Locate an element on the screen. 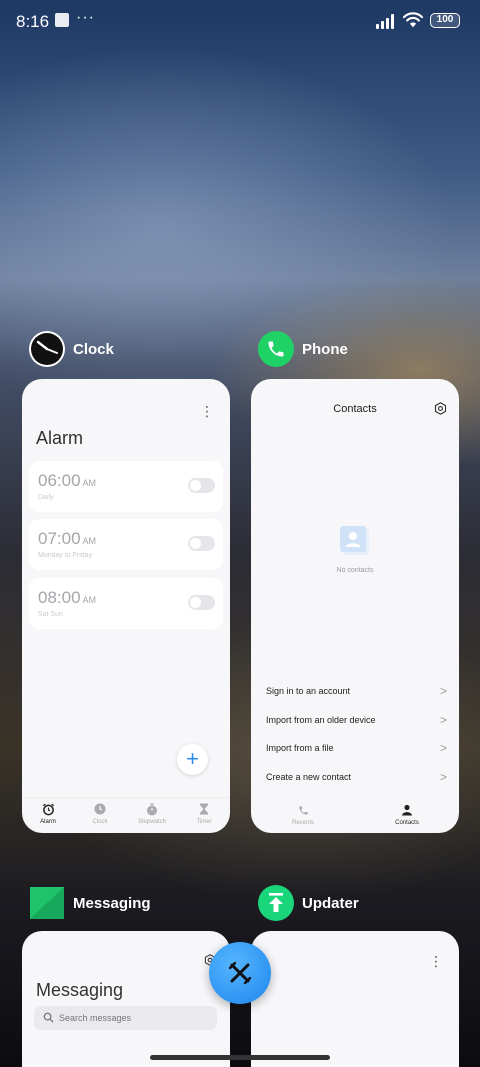 The image size is (480, 1067). tab-stopwatch: Stopwatch is located at coordinates (152, 815).